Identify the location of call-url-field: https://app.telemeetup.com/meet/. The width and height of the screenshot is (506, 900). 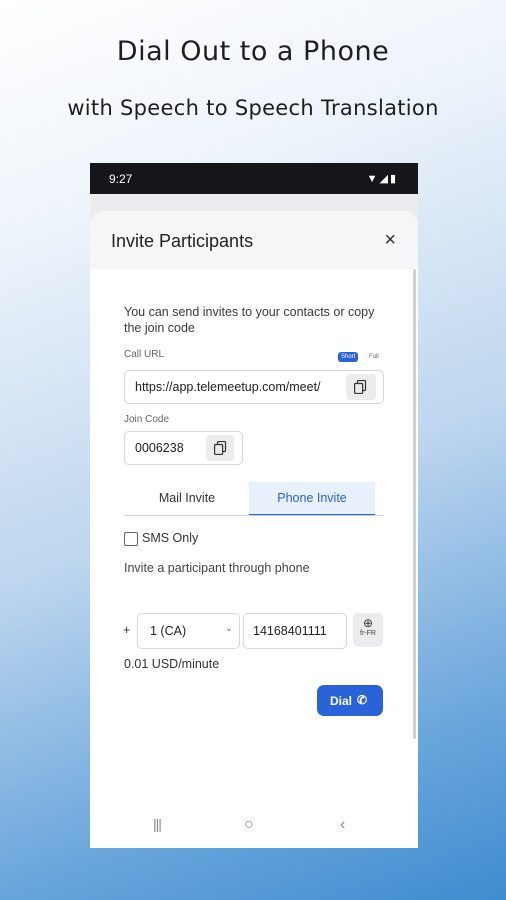
(254, 387).